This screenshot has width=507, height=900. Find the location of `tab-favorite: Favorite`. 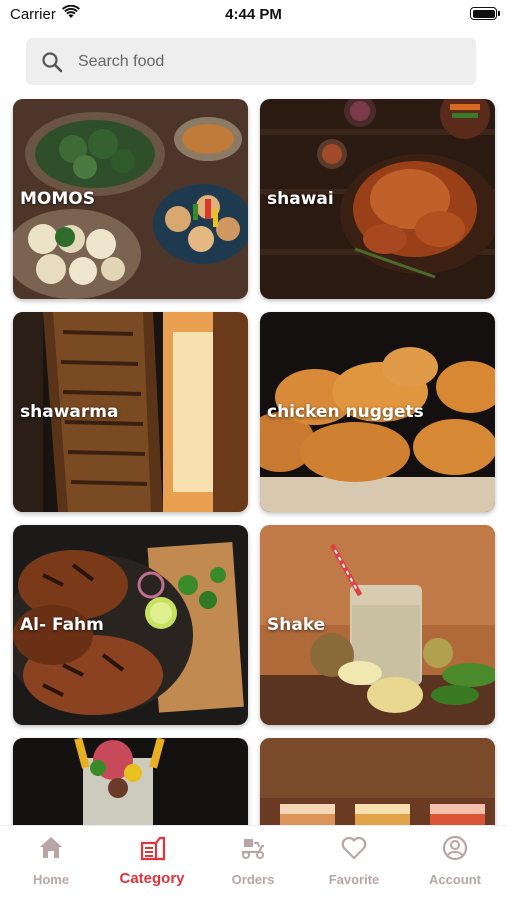

tab-favorite: Favorite is located at coordinates (354, 860).